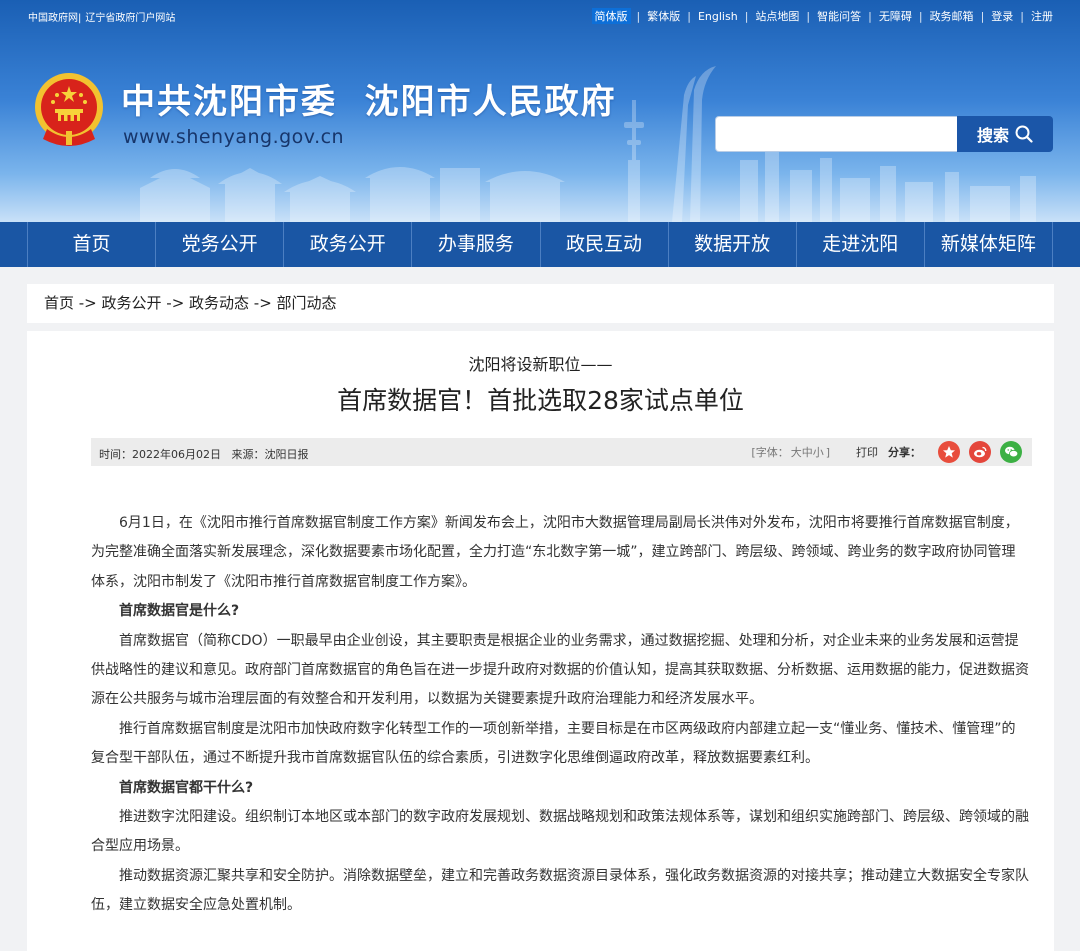 This screenshot has height=951, width=1080. I want to click on breadcrumb-text: 首页 -> 政务公开 -> 政务动态 -> 部门动态, so click(540, 303).